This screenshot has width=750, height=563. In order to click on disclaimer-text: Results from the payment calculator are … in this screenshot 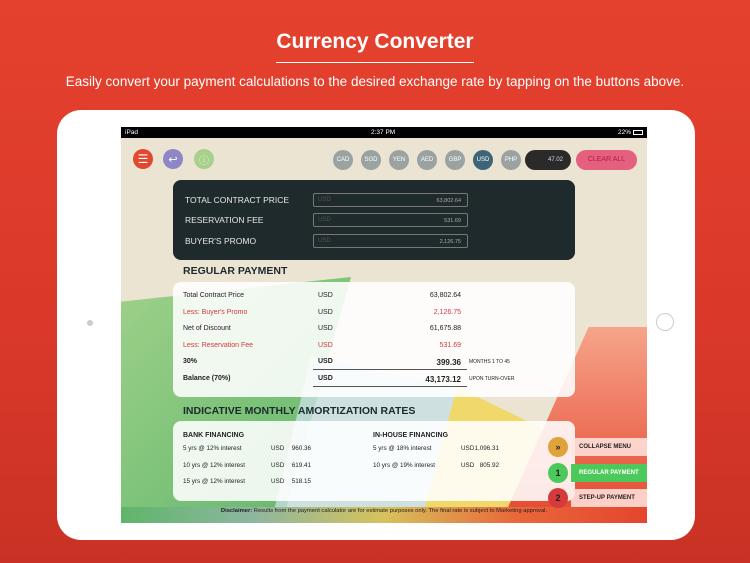, I will do `click(400, 511)`.